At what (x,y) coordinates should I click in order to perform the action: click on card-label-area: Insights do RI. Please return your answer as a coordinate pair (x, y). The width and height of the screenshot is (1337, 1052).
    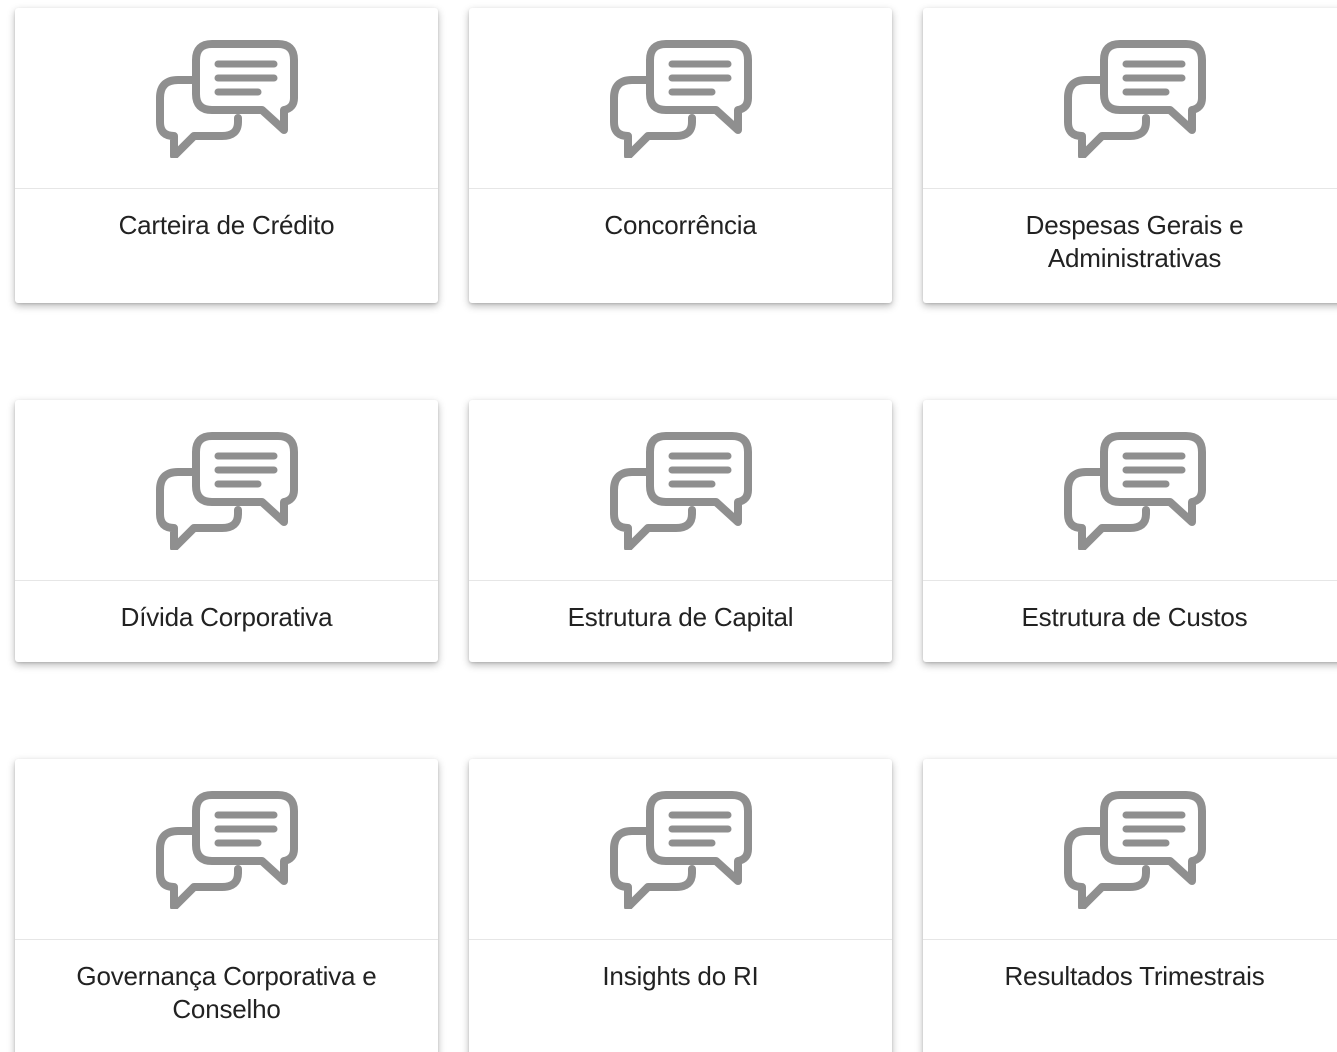
    Looking at the image, I should click on (680, 966).